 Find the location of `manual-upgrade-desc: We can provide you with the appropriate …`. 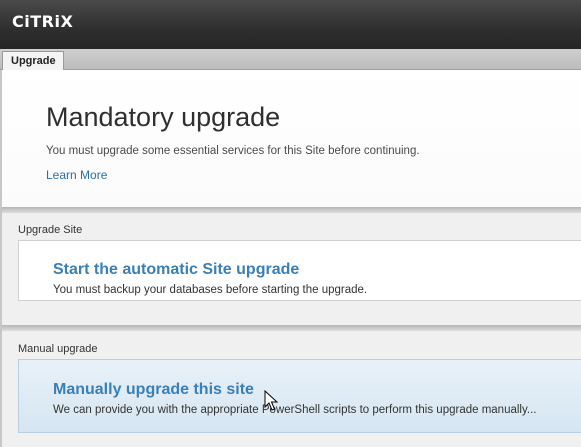

manual-upgrade-desc: We can provide you with the appropriate … is located at coordinates (295, 410).